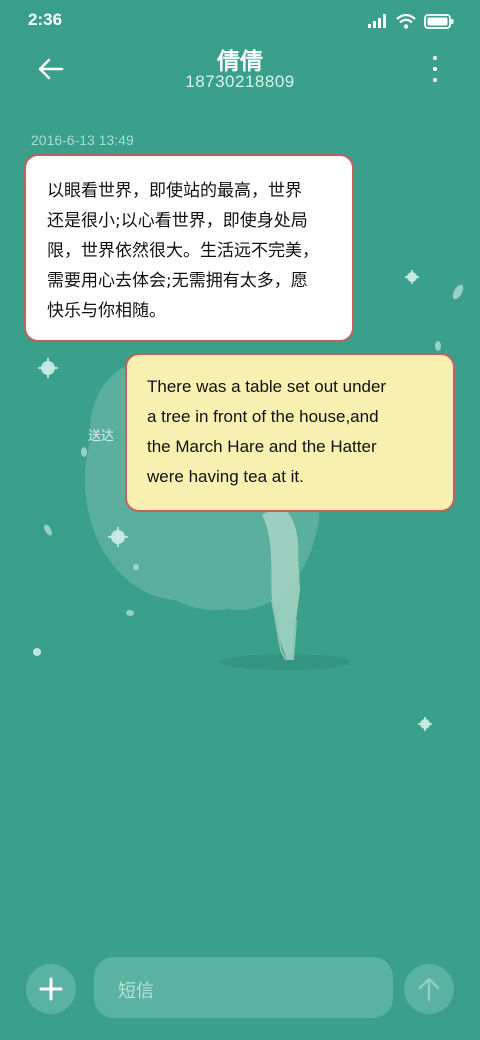 The width and height of the screenshot is (480, 1040). I want to click on battery-icon, so click(439, 21).